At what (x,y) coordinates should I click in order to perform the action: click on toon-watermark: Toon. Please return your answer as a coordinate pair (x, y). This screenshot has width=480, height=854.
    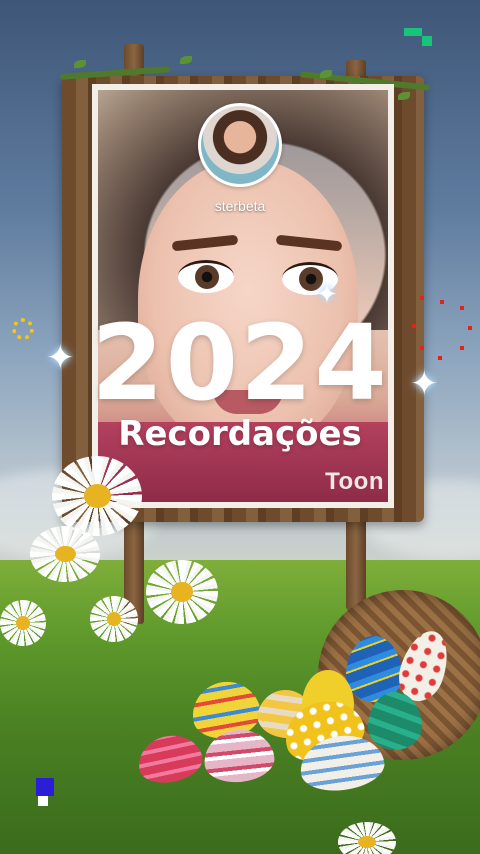
    Looking at the image, I should click on (354, 481).